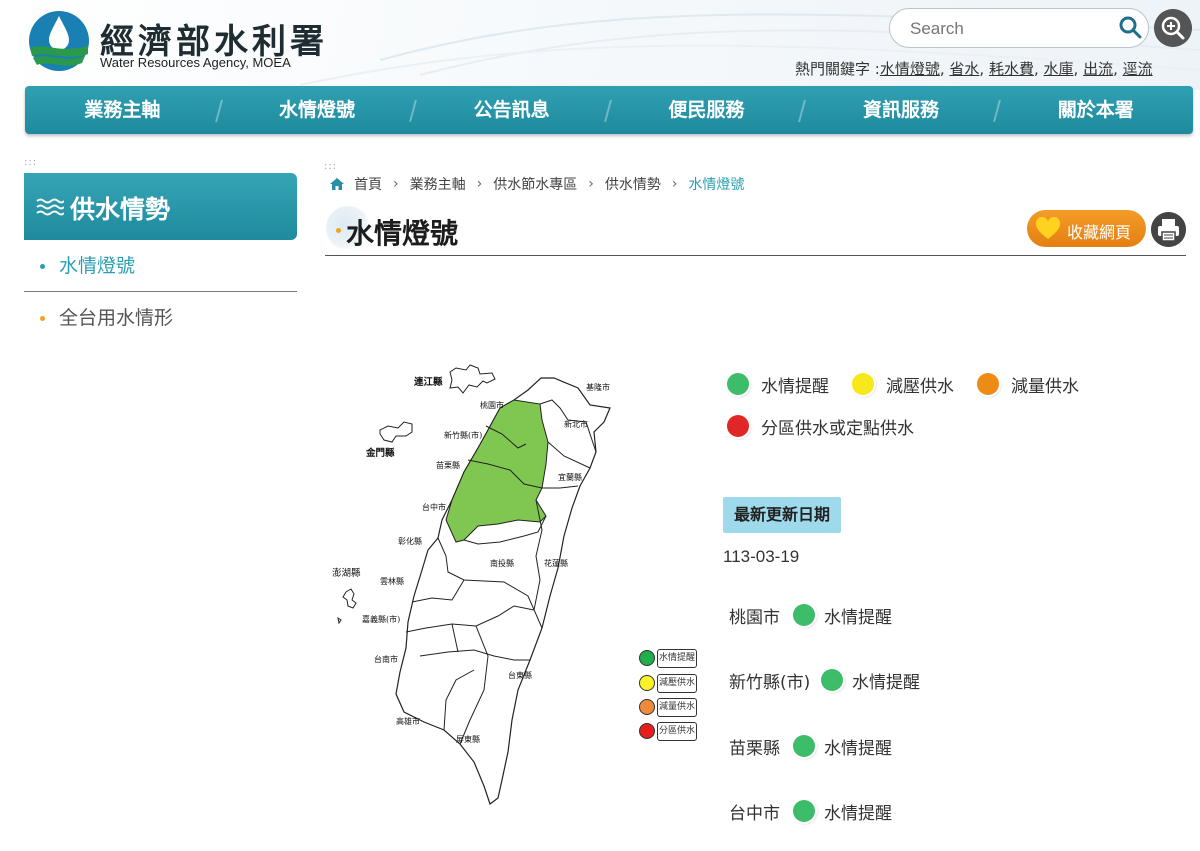  What do you see at coordinates (633, 184) in the screenshot?
I see `breadcrumb-link: 供水情勢` at bounding box center [633, 184].